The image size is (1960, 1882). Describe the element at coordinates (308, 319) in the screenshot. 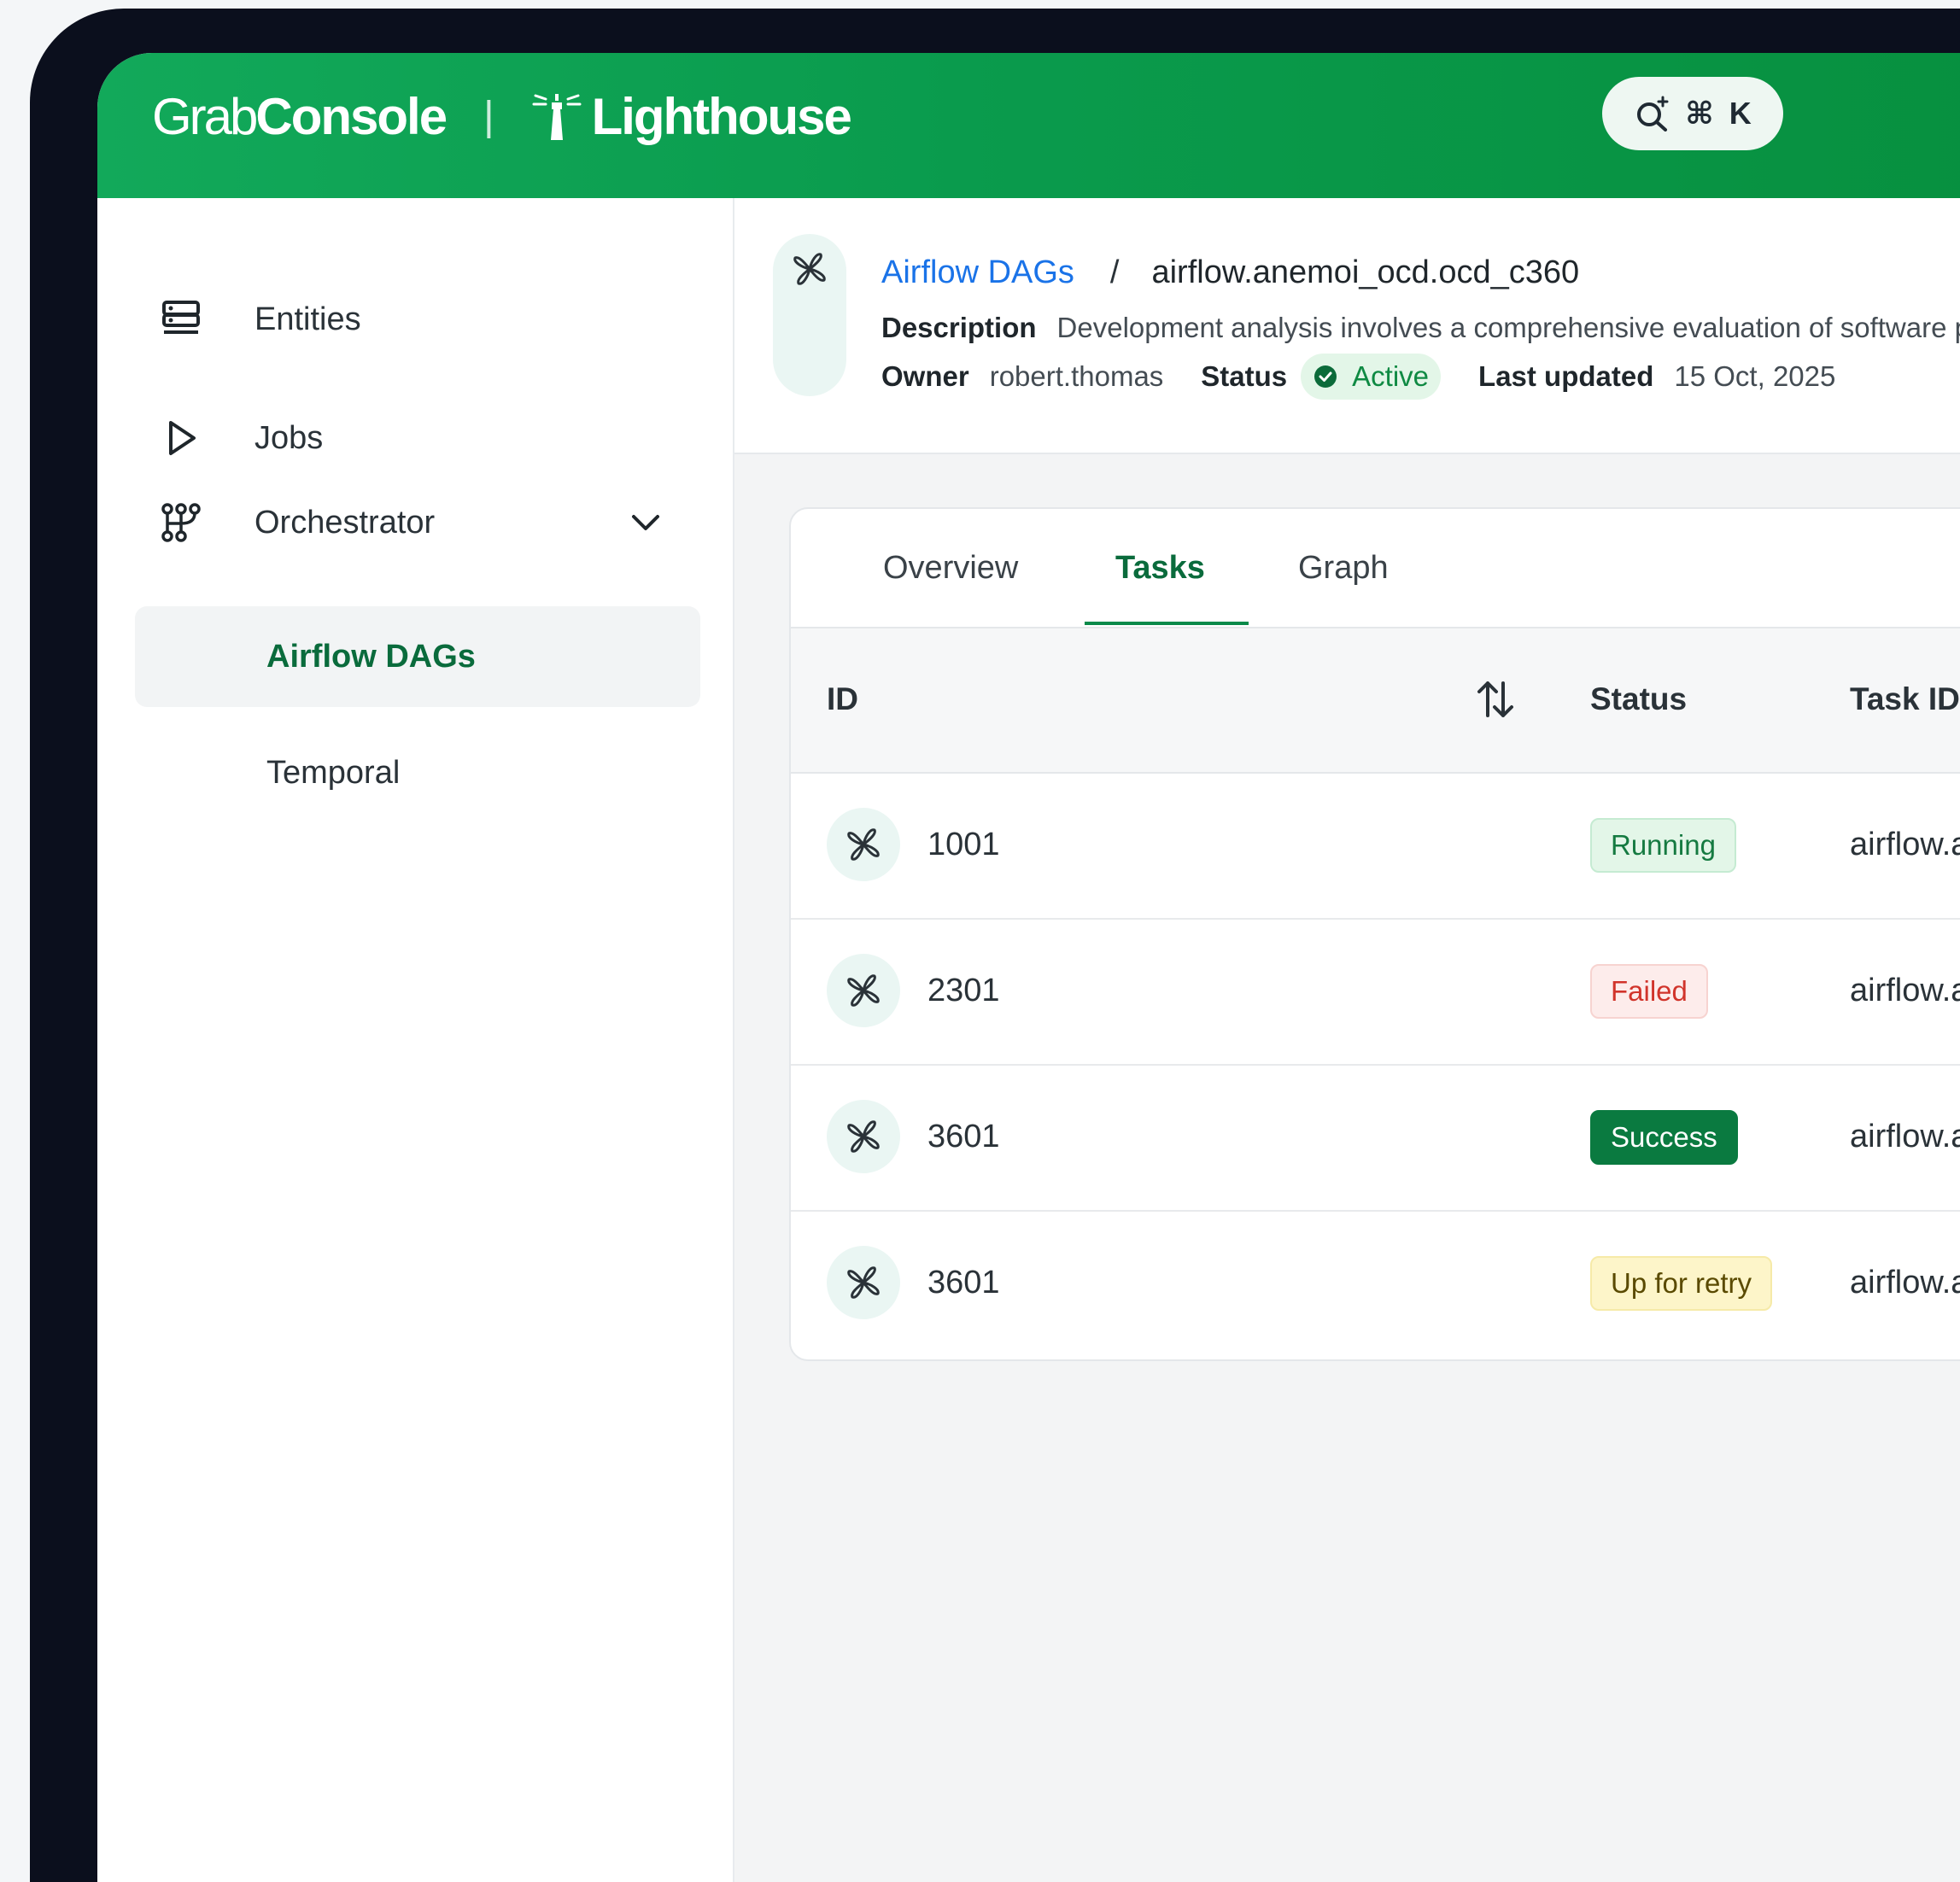

I see `sidebar-item-label: Entities` at that location.